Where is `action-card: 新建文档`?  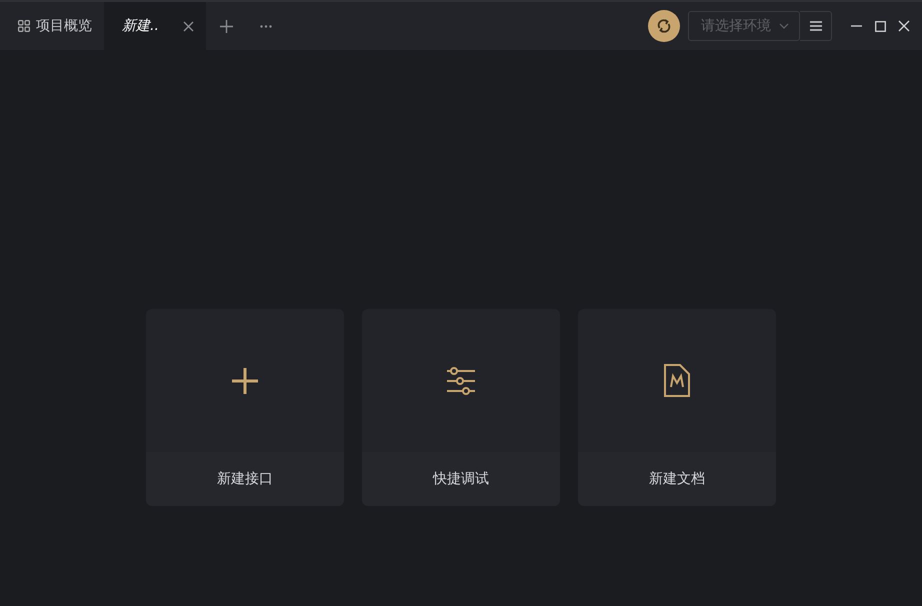
action-card: 新建文档 is located at coordinates (677, 407).